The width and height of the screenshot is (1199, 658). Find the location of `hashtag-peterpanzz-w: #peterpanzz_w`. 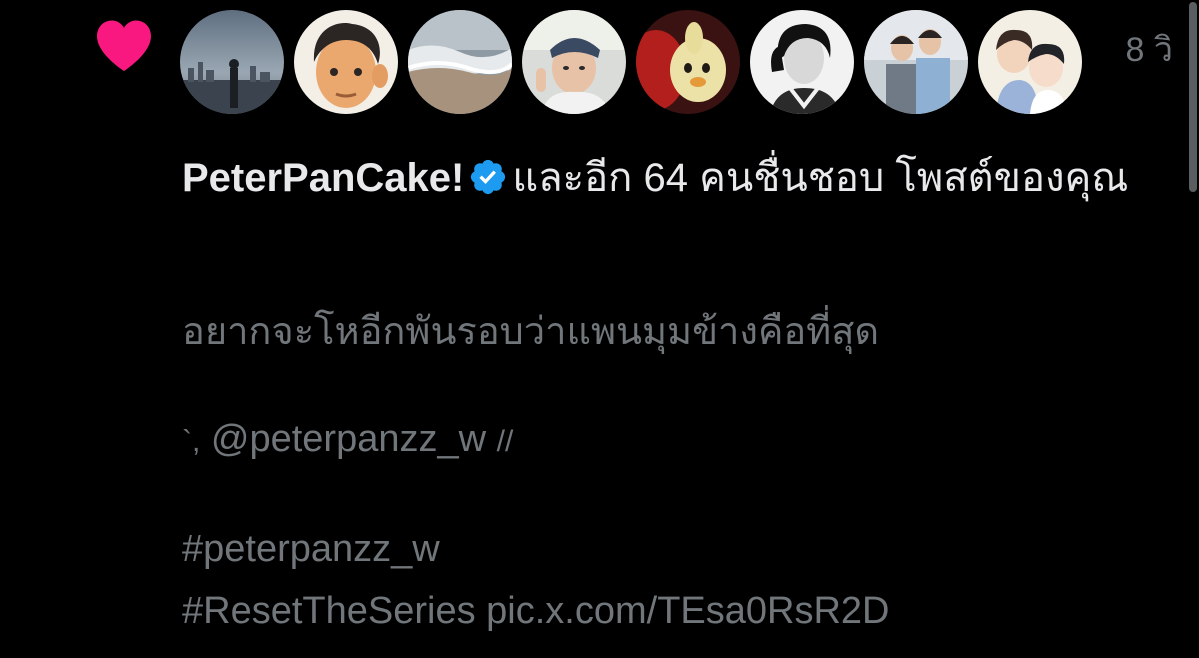

hashtag-peterpanzz-w: #peterpanzz_w is located at coordinates (311, 549).